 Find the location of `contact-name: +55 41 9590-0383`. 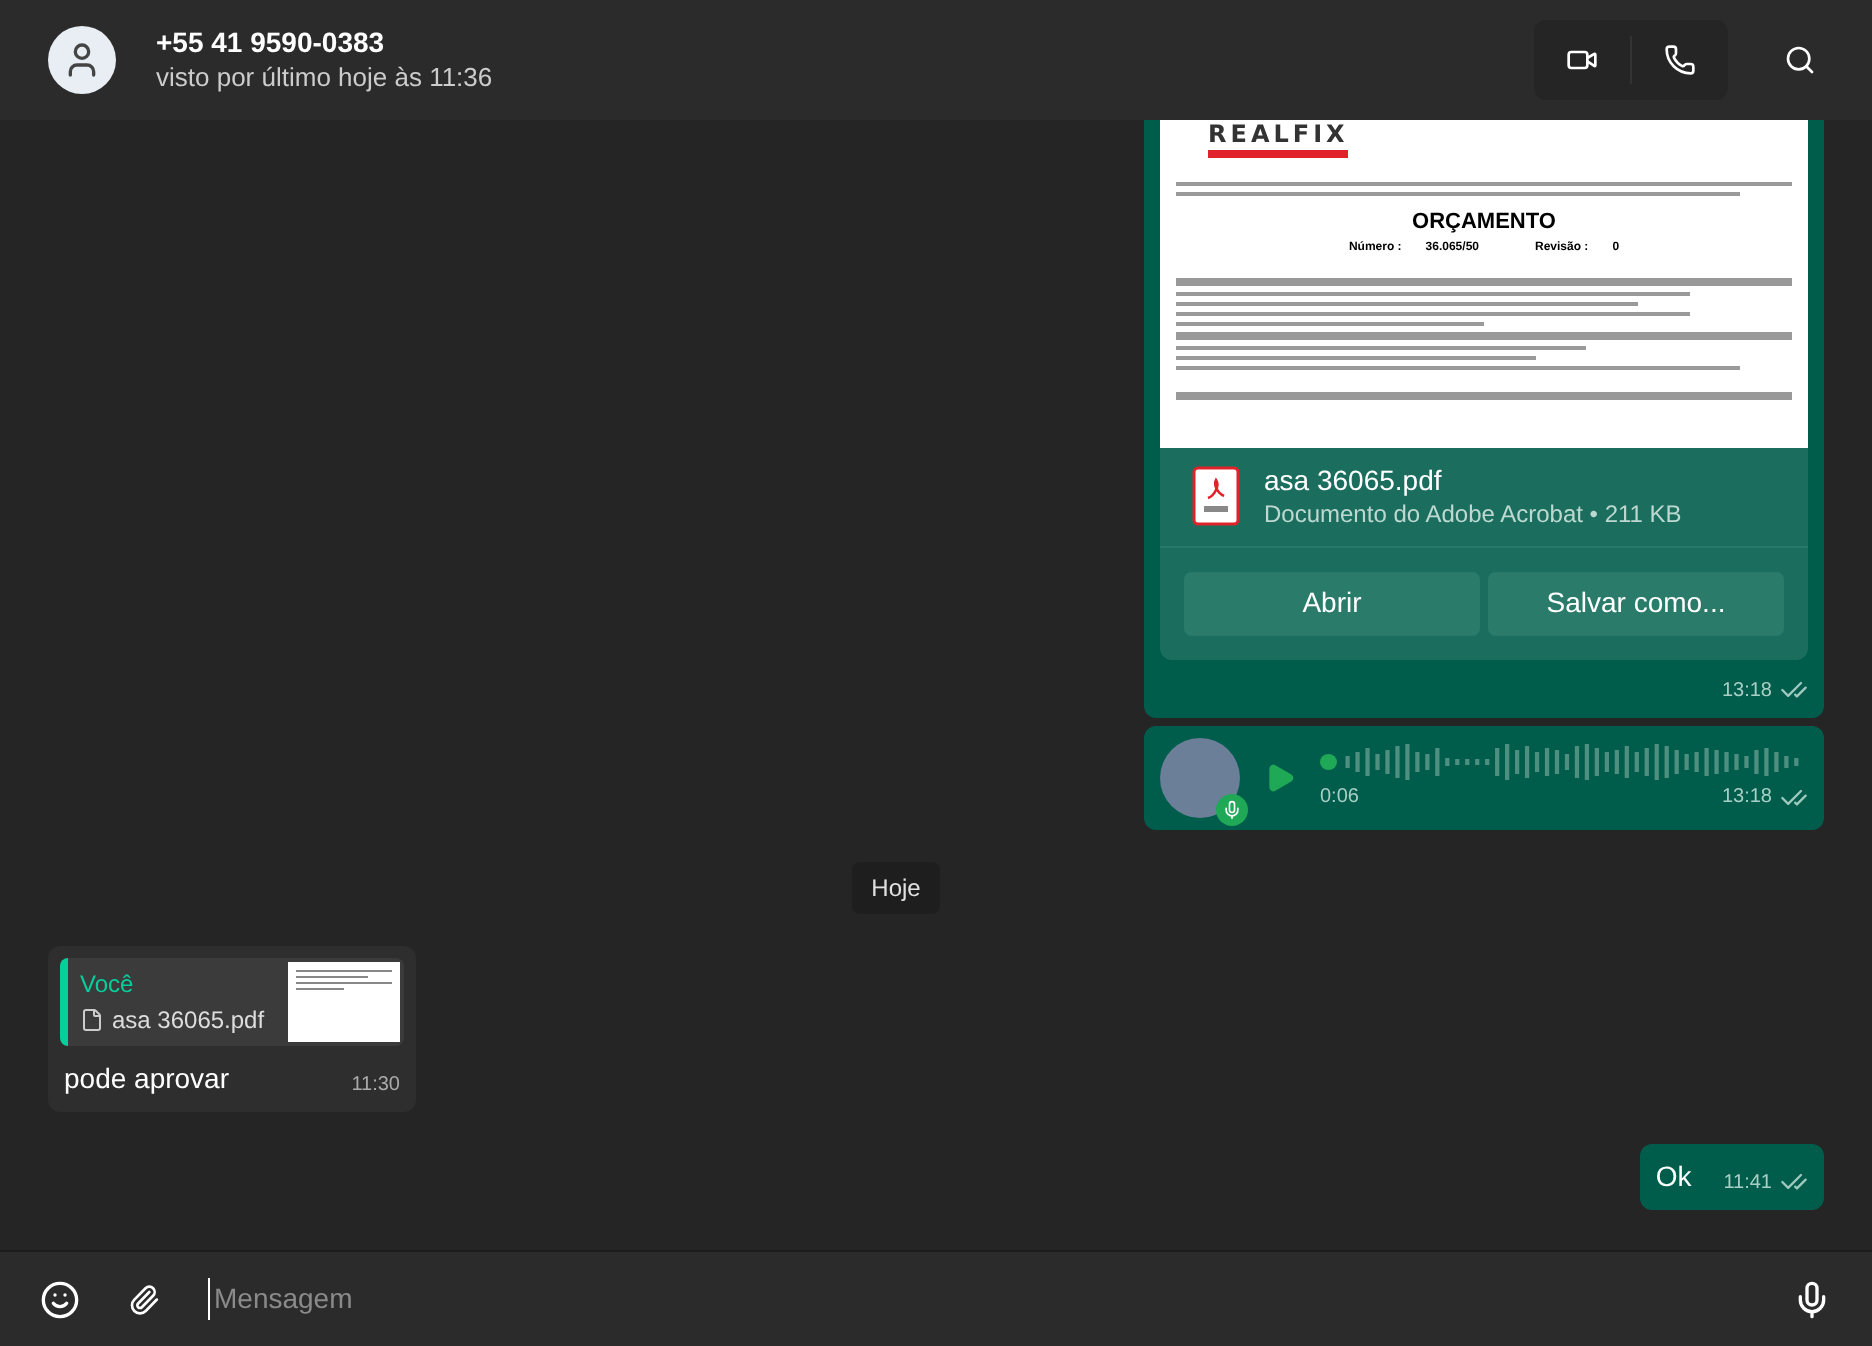

contact-name: +55 41 9590-0383 is located at coordinates (271, 44).